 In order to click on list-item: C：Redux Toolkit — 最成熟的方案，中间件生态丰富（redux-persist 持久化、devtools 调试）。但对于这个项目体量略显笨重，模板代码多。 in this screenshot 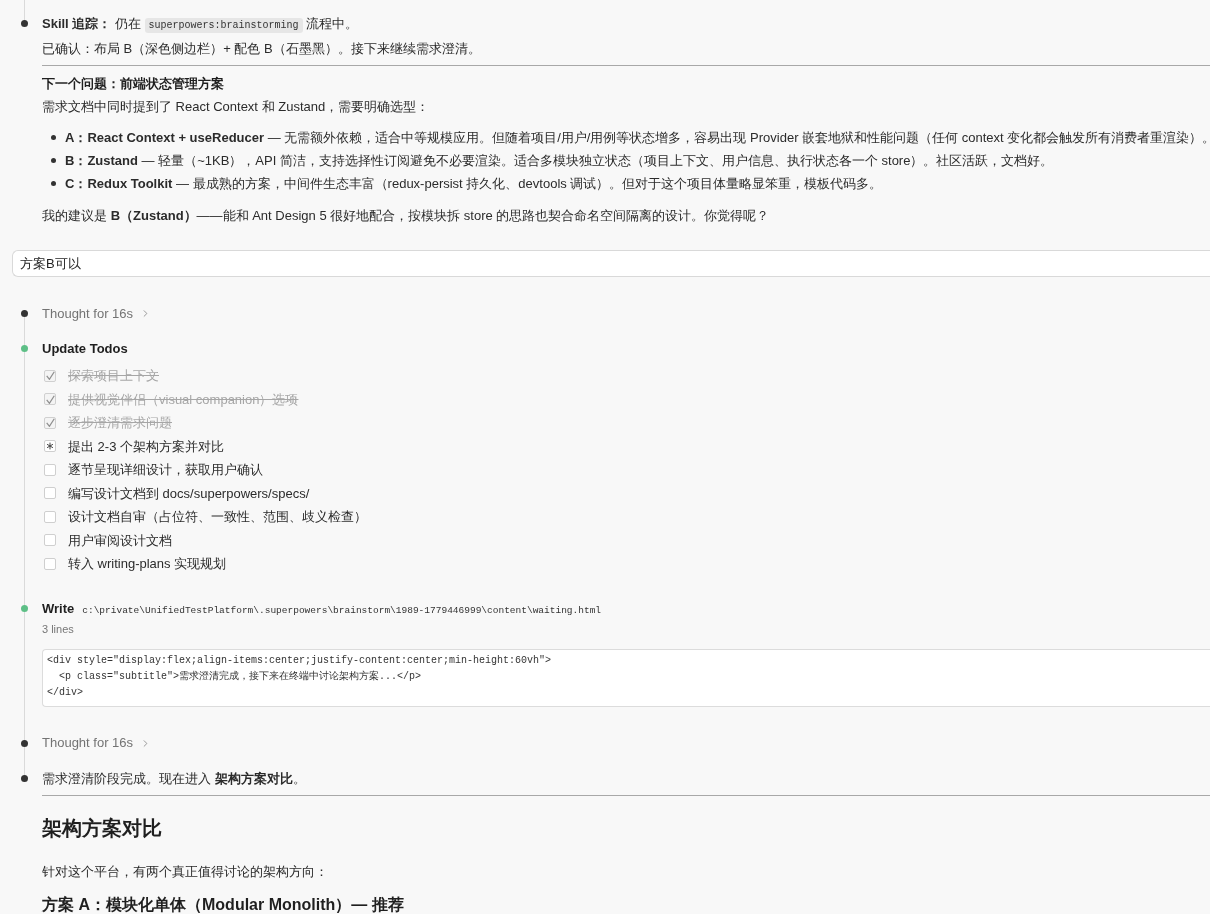, I will do `click(474, 184)`.